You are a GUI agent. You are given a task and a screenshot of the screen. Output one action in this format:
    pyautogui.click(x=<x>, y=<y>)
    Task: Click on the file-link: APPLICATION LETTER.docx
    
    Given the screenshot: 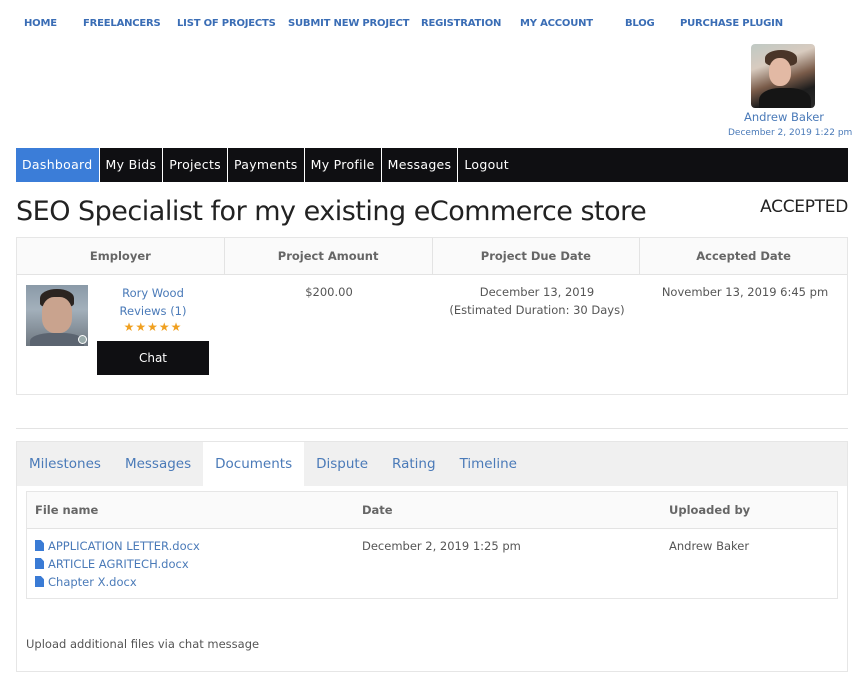 What is the action you would take?
    pyautogui.click(x=117, y=546)
    